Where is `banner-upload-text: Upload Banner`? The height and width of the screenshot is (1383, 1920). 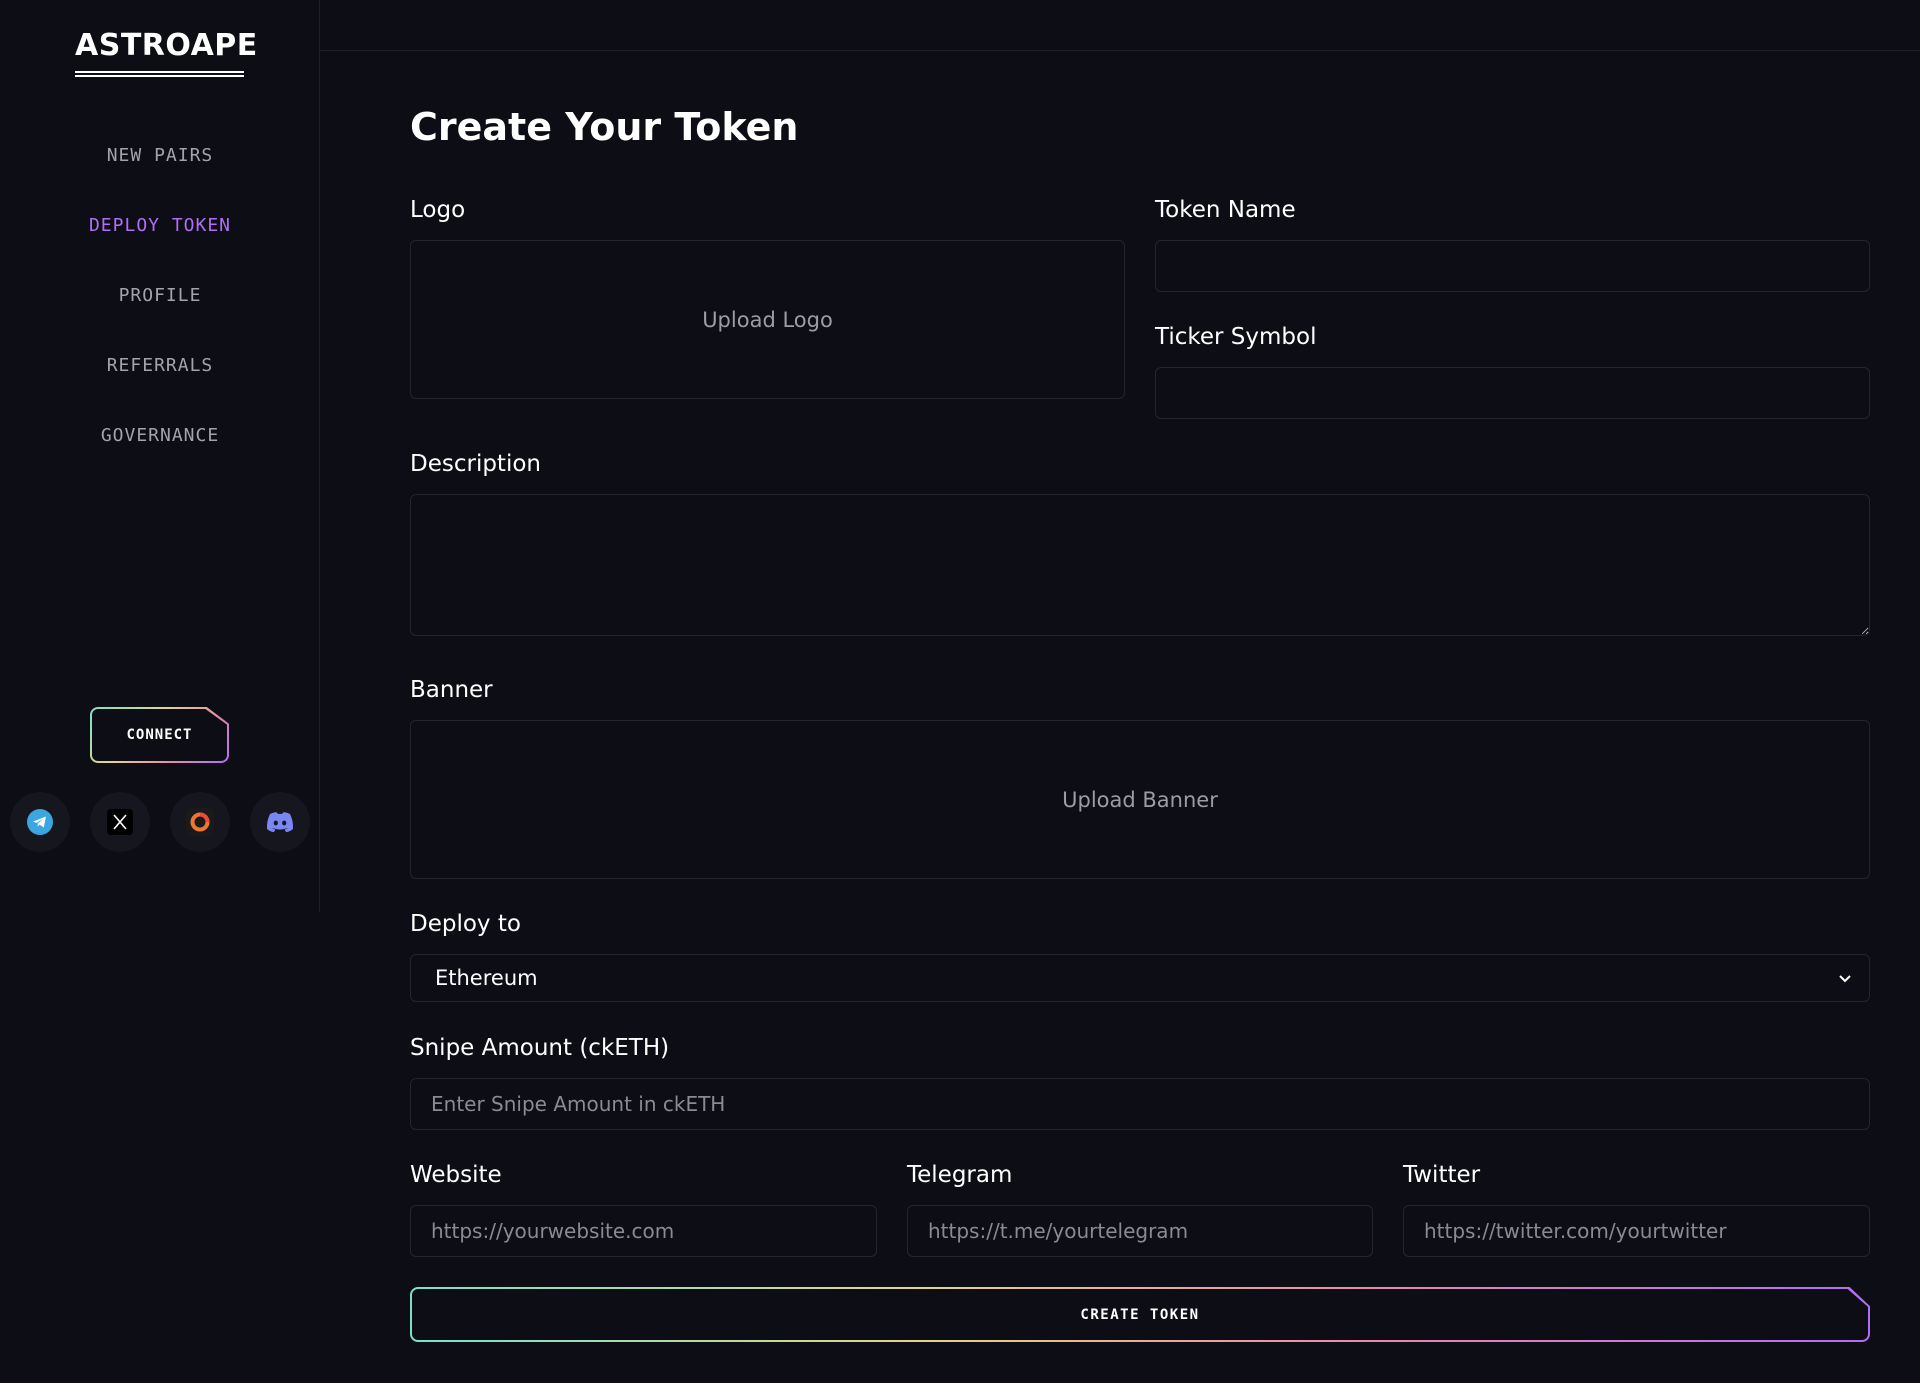
banner-upload-text: Upload Banner is located at coordinates (1140, 799).